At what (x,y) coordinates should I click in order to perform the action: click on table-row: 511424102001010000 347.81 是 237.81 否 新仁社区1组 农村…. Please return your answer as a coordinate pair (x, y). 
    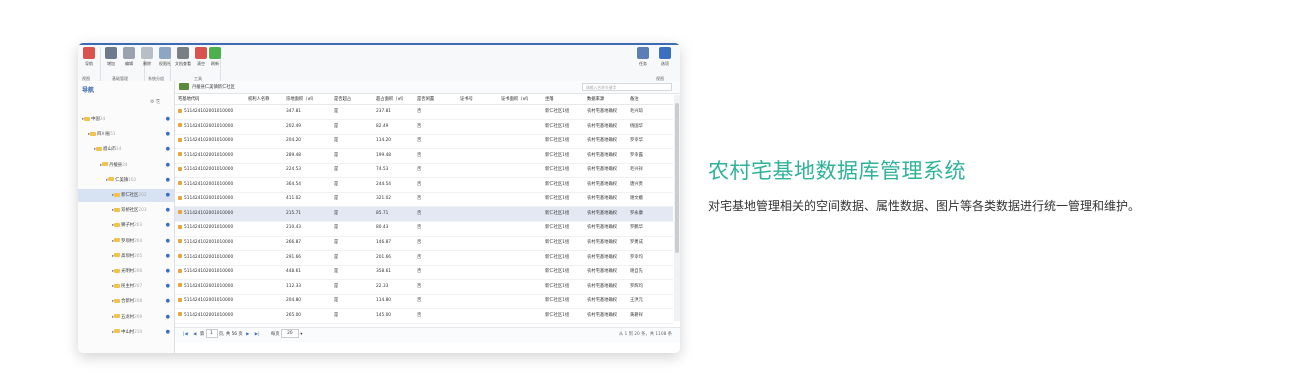
    Looking at the image, I should click on (424, 113).